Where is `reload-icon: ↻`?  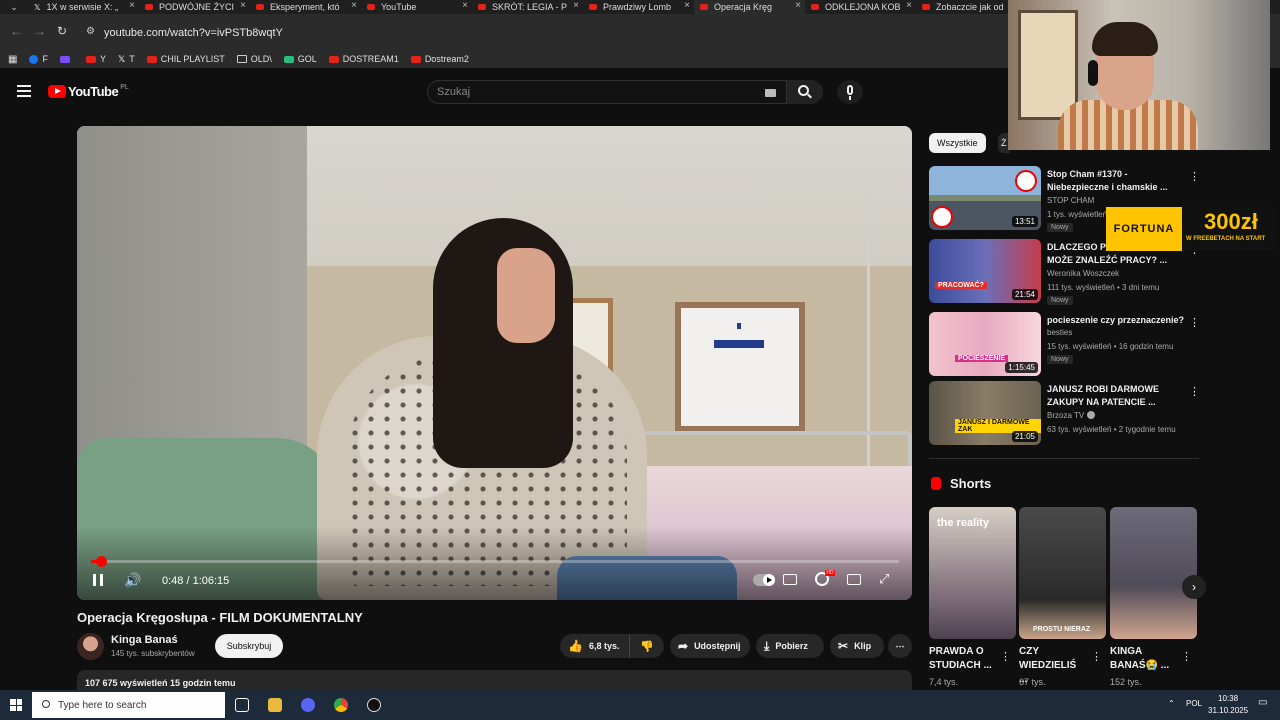 reload-icon: ↻ is located at coordinates (62, 31).